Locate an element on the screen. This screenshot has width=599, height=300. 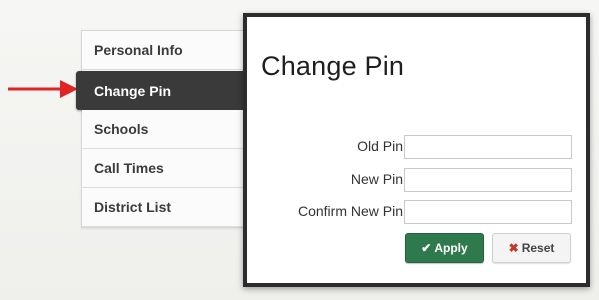
checkmark-icon: ✔ is located at coordinates (426, 248).